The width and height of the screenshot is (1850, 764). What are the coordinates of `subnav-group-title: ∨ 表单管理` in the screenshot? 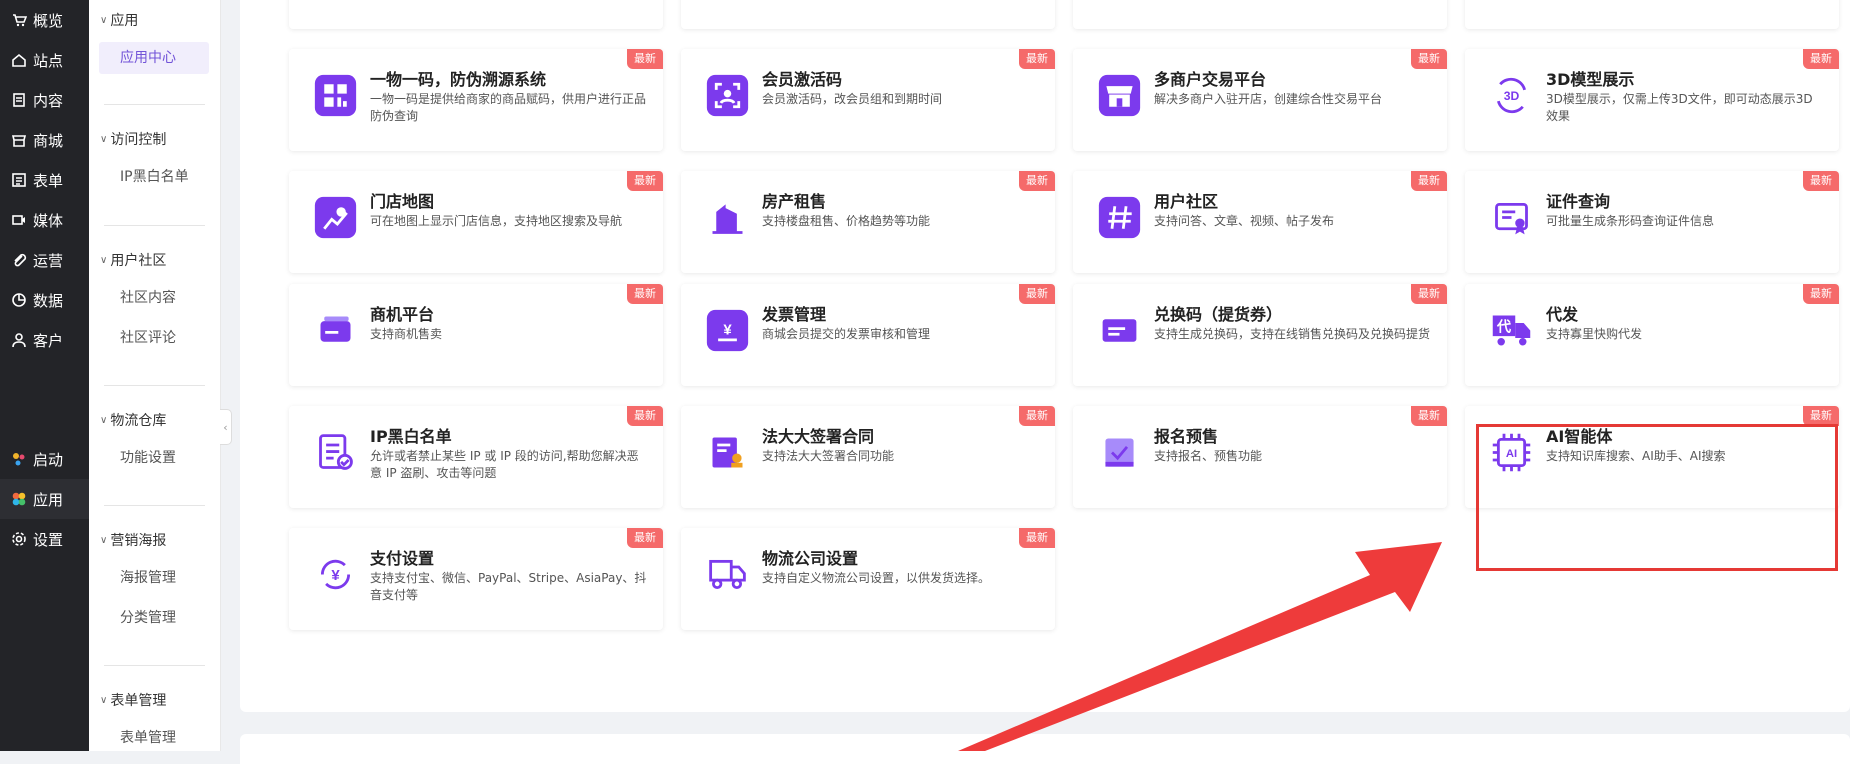 It's located at (133, 700).